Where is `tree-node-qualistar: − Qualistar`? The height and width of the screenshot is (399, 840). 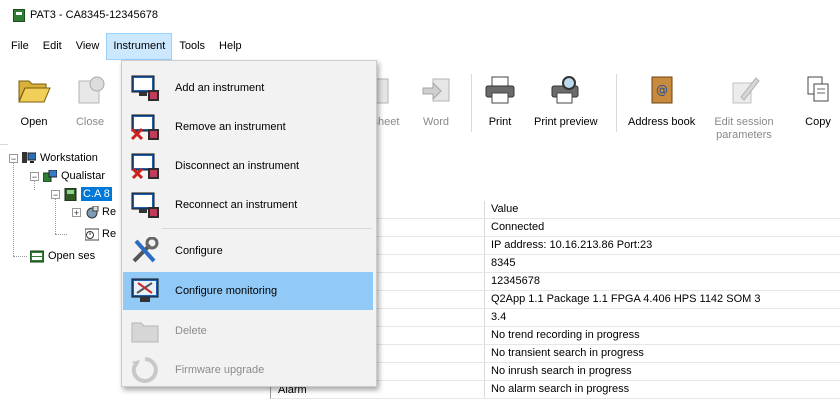
tree-node-qualistar: − Qualistar is located at coordinates (67, 176).